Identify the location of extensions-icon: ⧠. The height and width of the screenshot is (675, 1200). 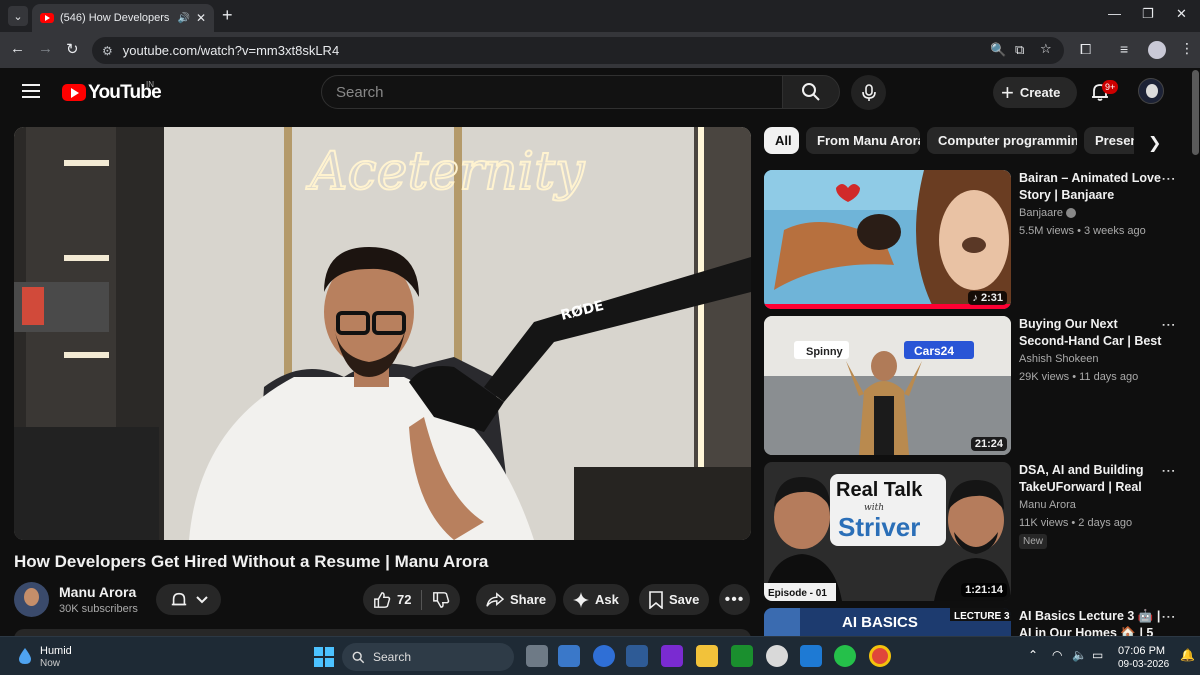
(1085, 49).